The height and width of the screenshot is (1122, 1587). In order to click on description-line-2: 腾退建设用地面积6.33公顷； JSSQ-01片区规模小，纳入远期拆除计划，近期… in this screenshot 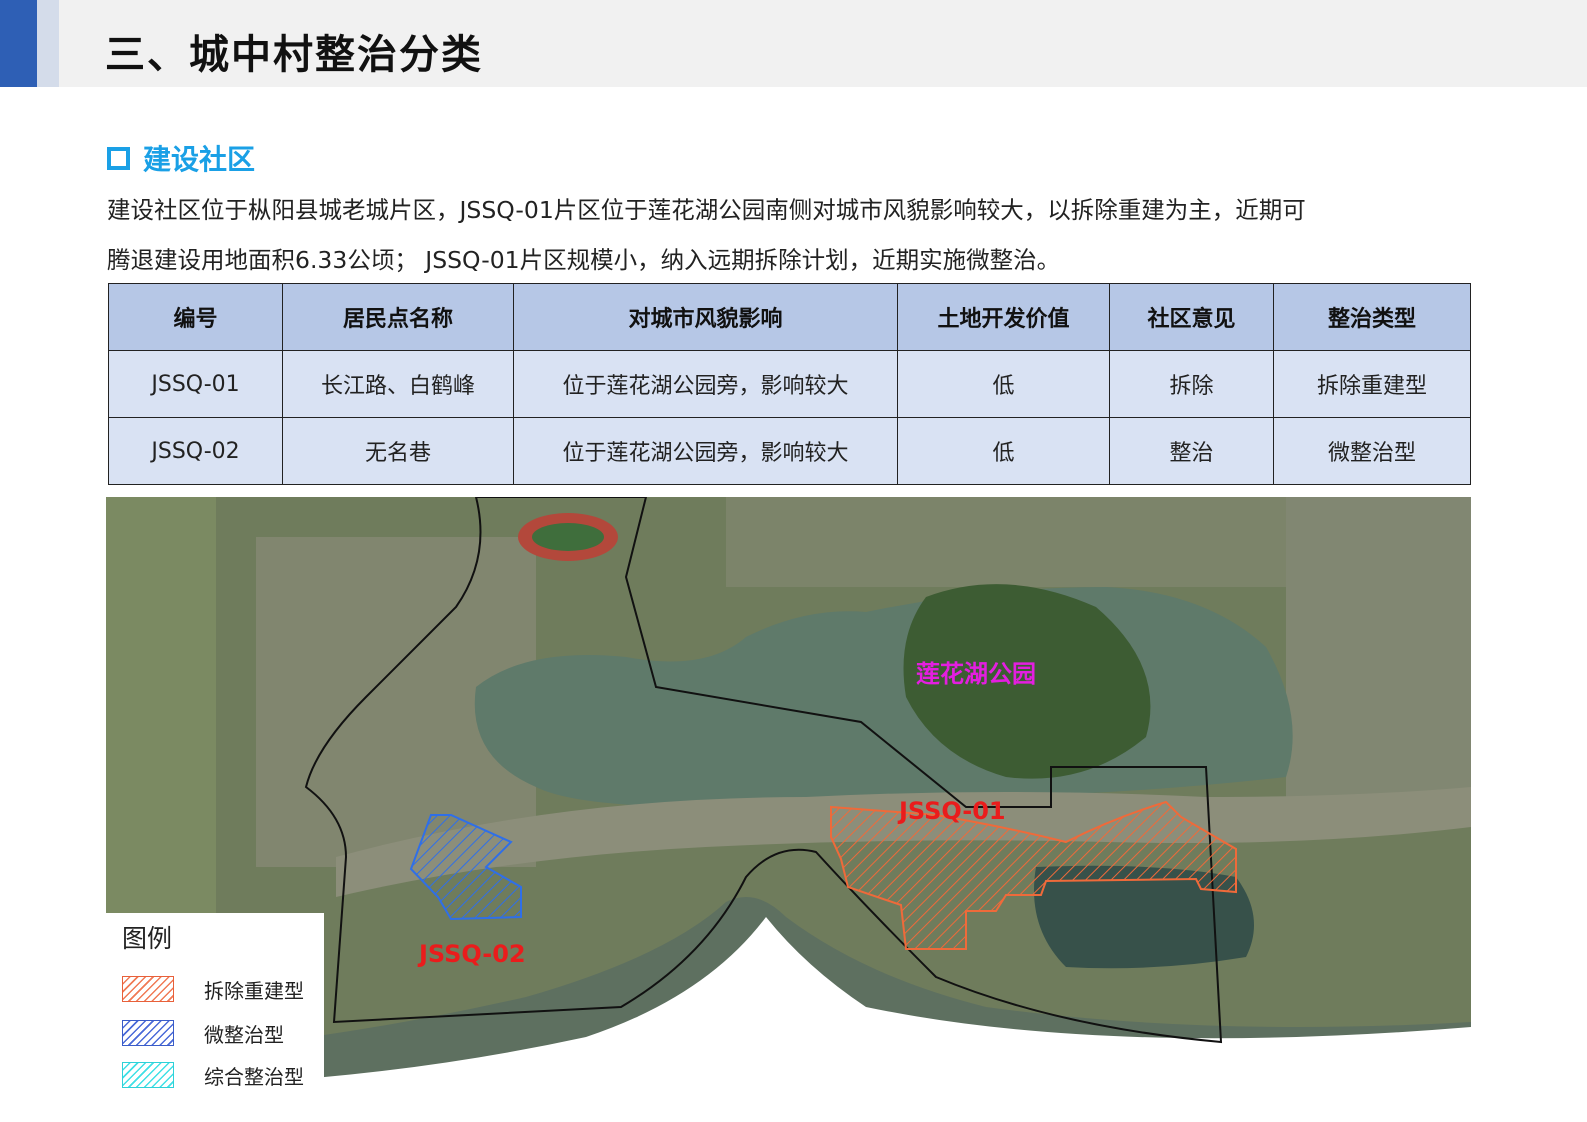, I will do `click(584, 260)`.